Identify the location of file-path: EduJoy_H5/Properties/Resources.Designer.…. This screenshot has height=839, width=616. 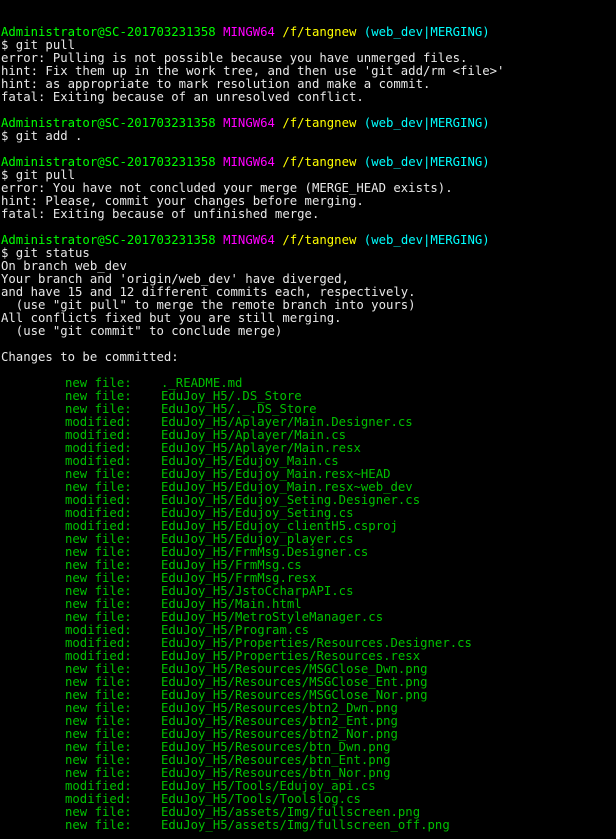
(316, 643).